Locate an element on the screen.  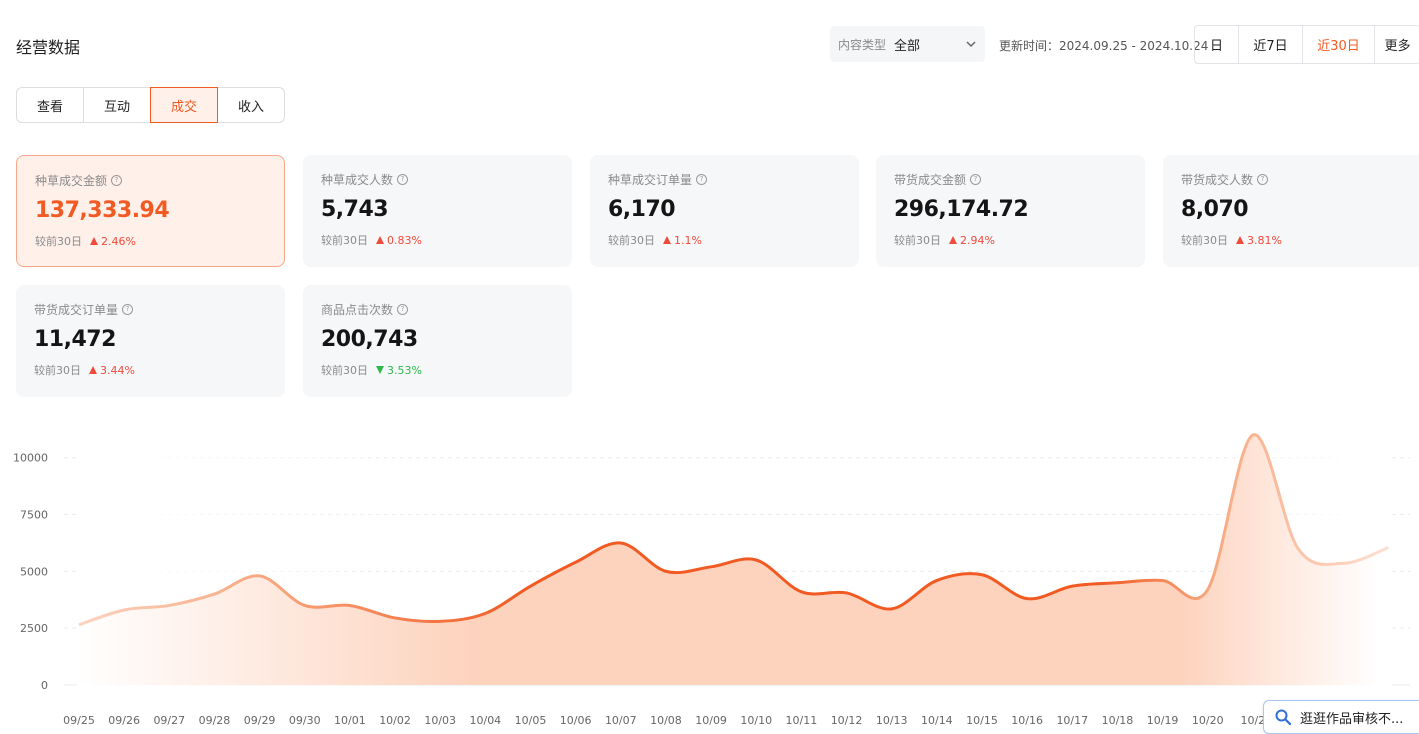
tab-view: 查看 is located at coordinates (50, 105).